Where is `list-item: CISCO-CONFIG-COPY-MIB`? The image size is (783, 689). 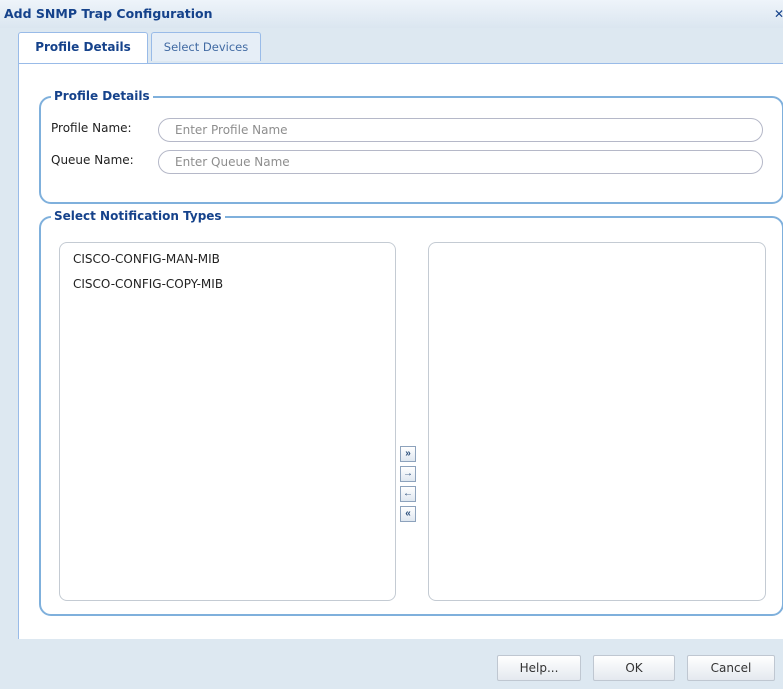 list-item: CISCO-CONFIG-COPY-MIB is located at coordinates (227, 284).